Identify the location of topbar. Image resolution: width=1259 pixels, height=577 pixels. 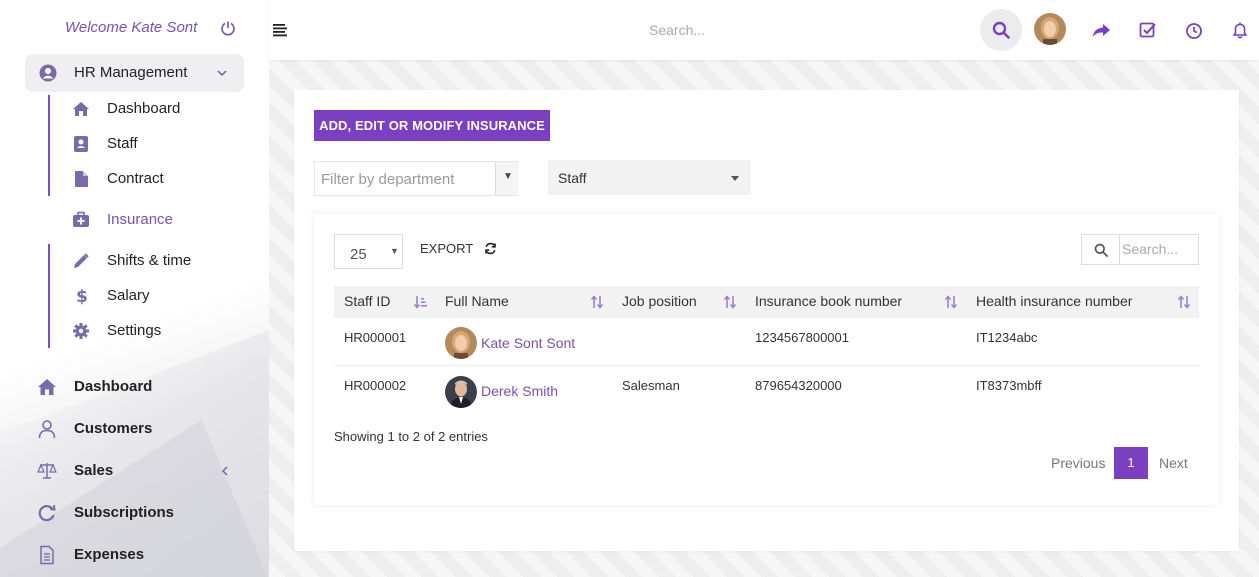
(764, 30).